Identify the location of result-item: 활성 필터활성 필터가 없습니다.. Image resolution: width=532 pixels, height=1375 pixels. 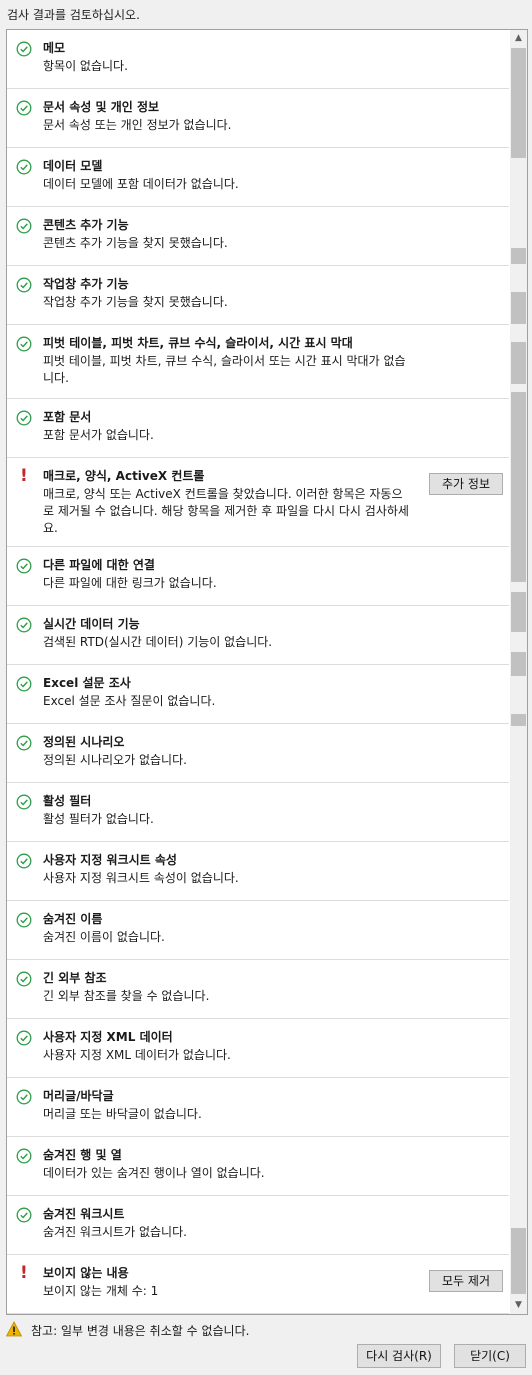
(258, 812).